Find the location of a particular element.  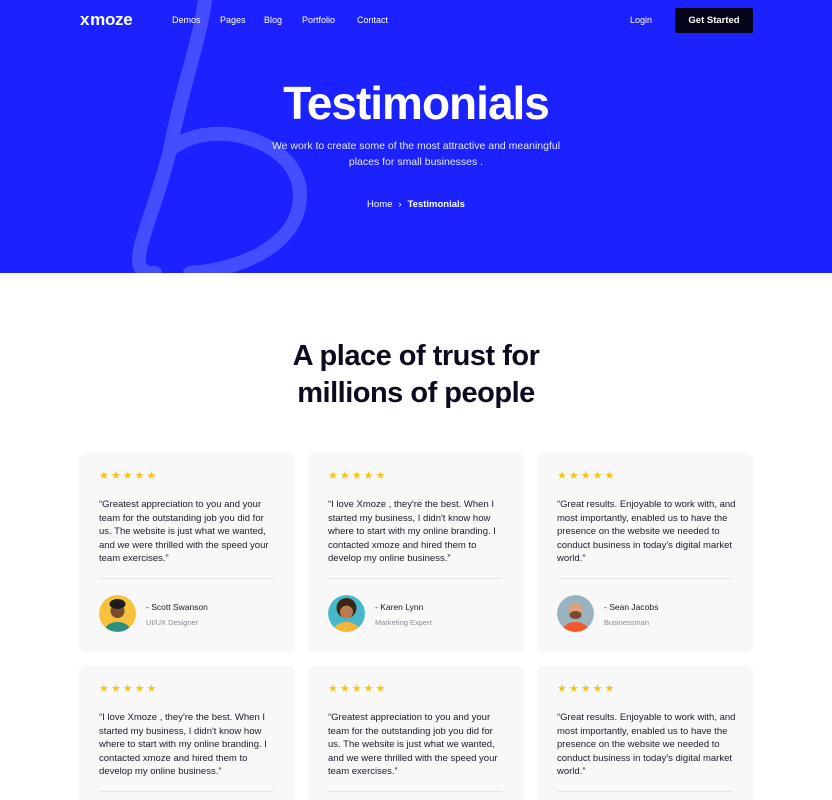

chevron-right-icon: › is located at coordinates (400, 204).